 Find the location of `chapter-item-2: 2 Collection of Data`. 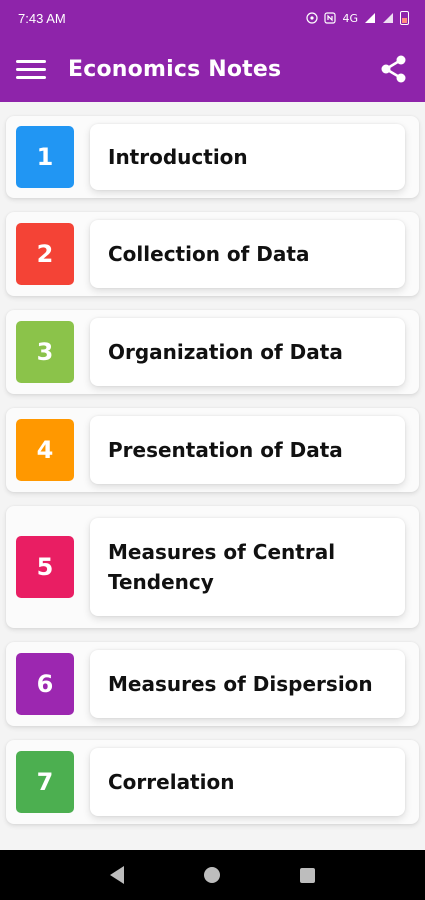

chapter-item-2: 2 Collection of Data is located at coordinates (212, 254).